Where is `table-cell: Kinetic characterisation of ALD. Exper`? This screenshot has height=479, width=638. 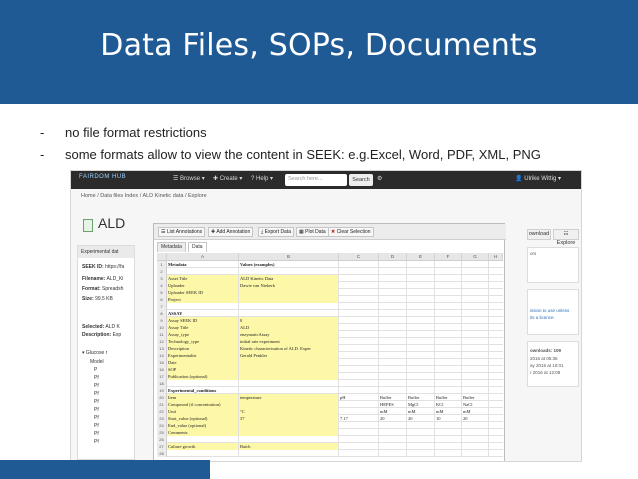 table-cell: Kinetic characterisation of ALD. Exper is located at coordinates (289, 348).